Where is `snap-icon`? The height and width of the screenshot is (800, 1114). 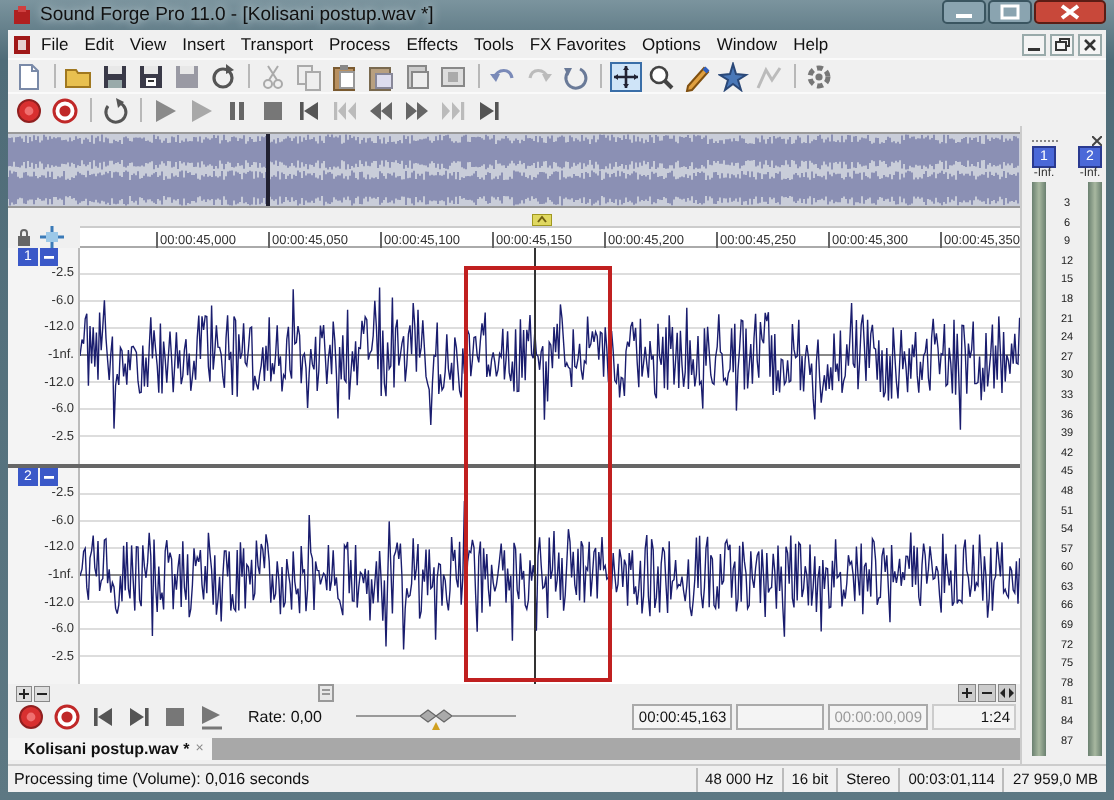
snap-icon is located at coordinates (52, 237).